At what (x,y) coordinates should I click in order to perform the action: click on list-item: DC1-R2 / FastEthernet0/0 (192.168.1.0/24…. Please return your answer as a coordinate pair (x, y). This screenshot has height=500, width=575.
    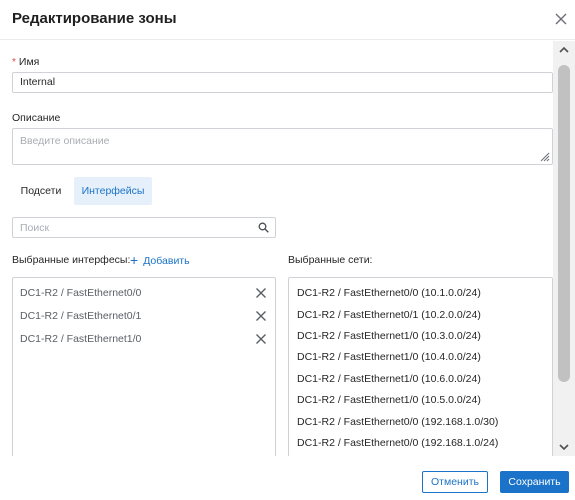
    Looking at the image, I should click on (398, 443).